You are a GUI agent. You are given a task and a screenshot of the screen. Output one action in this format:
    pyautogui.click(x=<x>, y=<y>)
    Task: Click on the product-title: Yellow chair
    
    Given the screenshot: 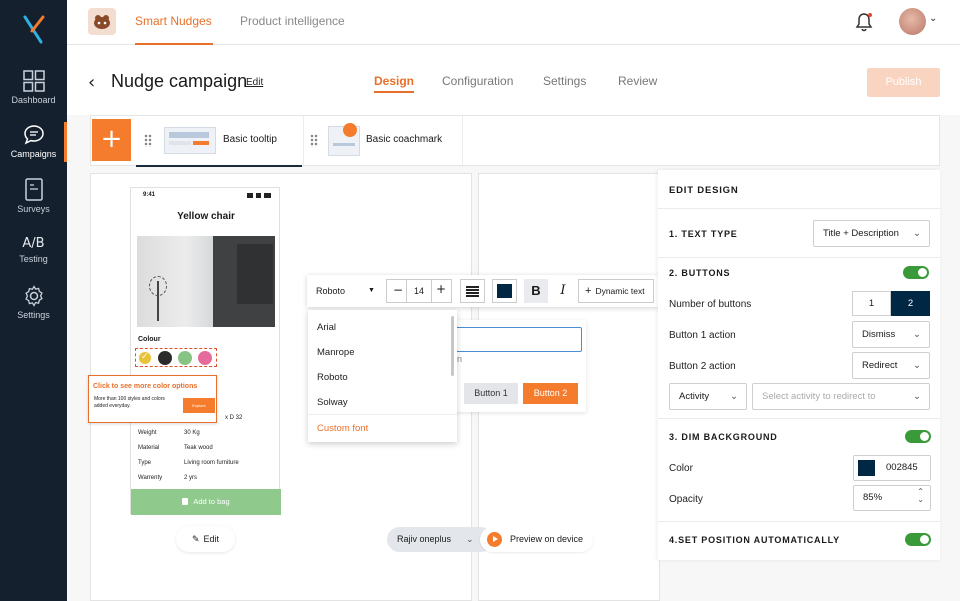 What is the action you would take?
    pyautogui.click(x=206, y=216)
    